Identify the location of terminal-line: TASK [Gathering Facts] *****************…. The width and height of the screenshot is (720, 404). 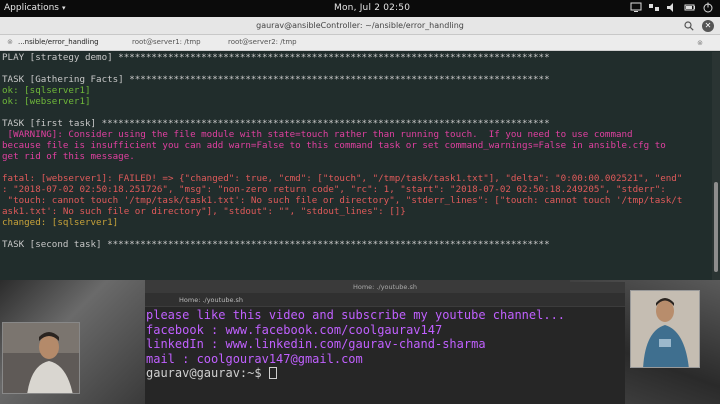
(276, 79).